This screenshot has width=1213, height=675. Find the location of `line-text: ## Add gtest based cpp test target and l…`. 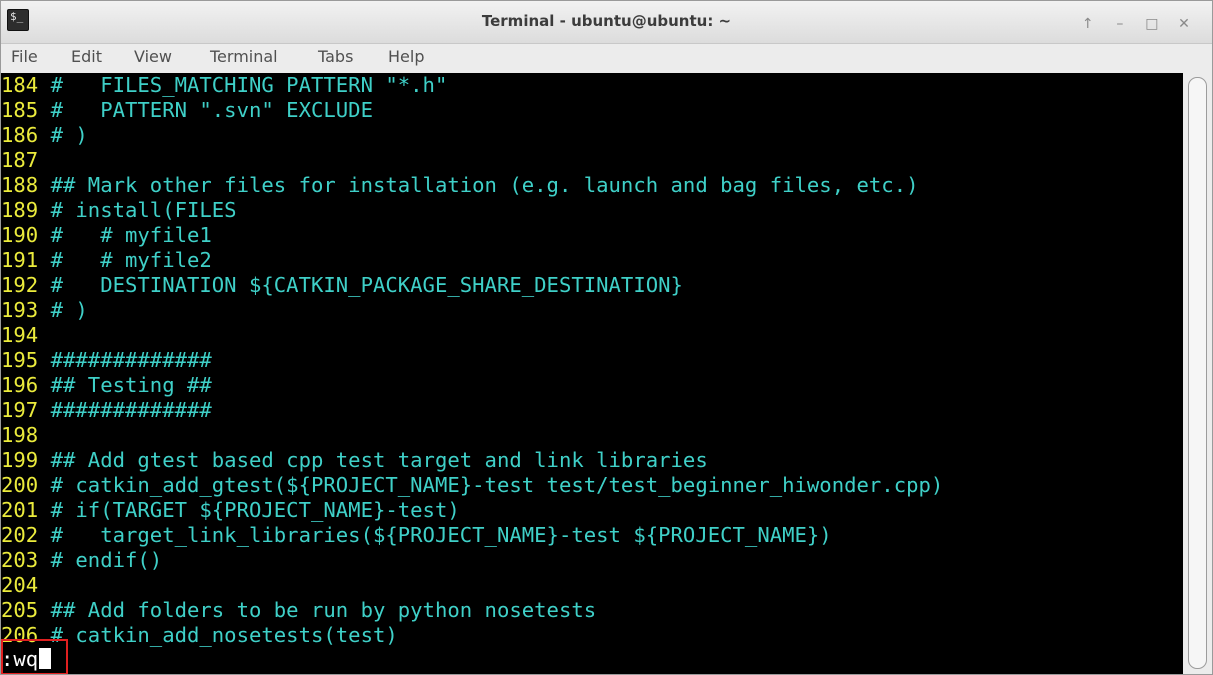

line-text: ## Add gtest based cpp test target and l… is located at coordinates (373, 460).